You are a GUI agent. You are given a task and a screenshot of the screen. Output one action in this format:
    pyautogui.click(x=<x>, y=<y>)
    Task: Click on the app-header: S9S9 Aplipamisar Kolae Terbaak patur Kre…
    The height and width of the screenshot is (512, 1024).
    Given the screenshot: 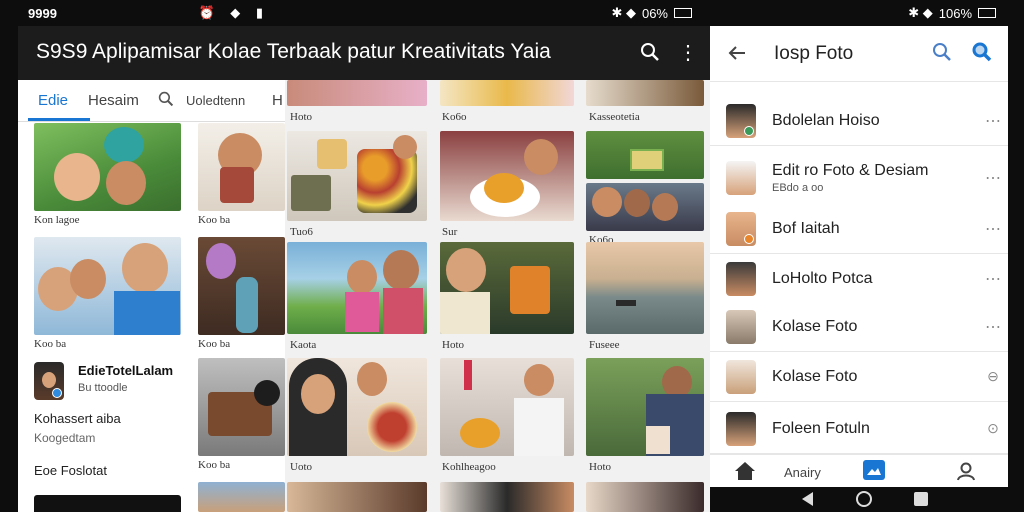 What is the action you would take?
    pyautogui.click(x=364, y=53)
    